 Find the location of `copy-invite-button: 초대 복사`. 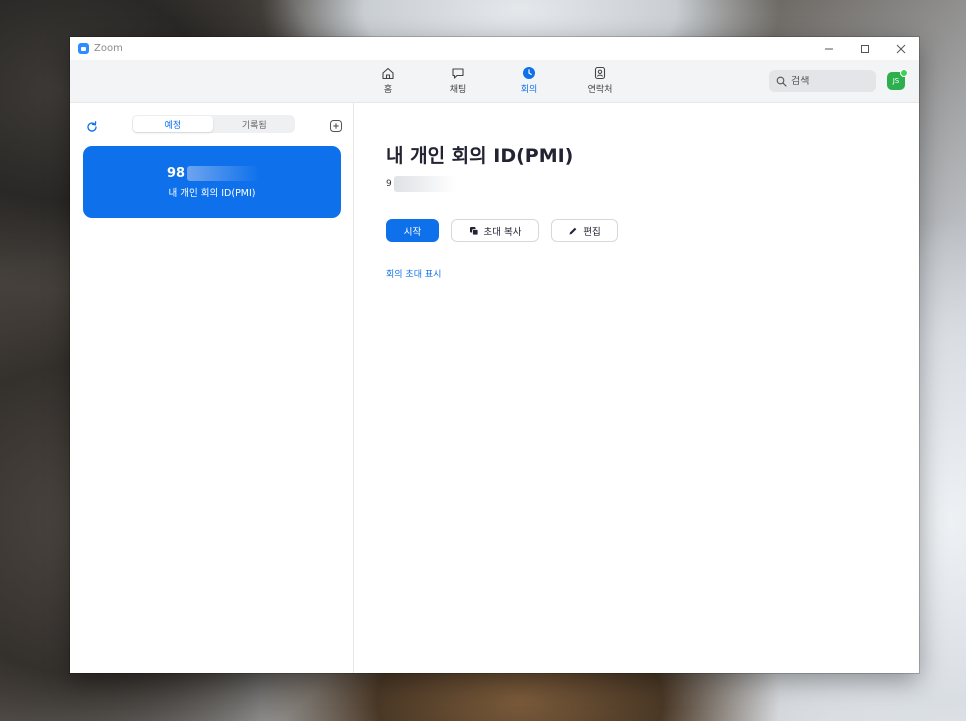

copy-invite-button: 초대 복사 is located at coordinates (495, 230).